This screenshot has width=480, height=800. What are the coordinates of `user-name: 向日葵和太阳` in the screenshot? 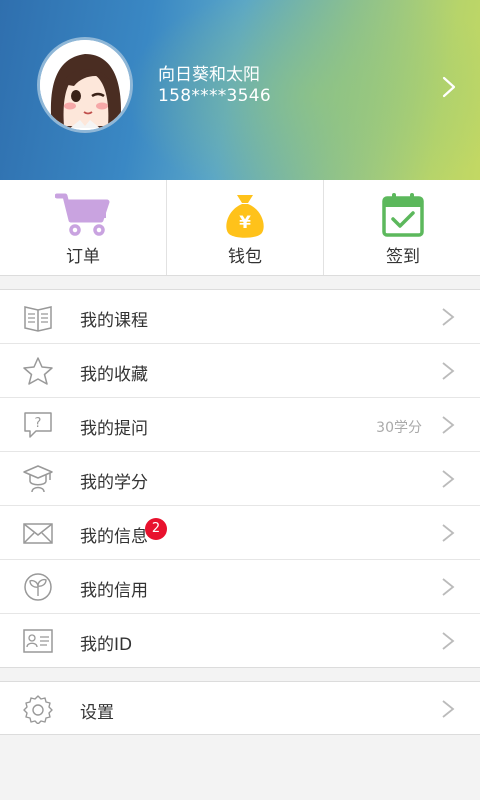 It's located at (209, 75).